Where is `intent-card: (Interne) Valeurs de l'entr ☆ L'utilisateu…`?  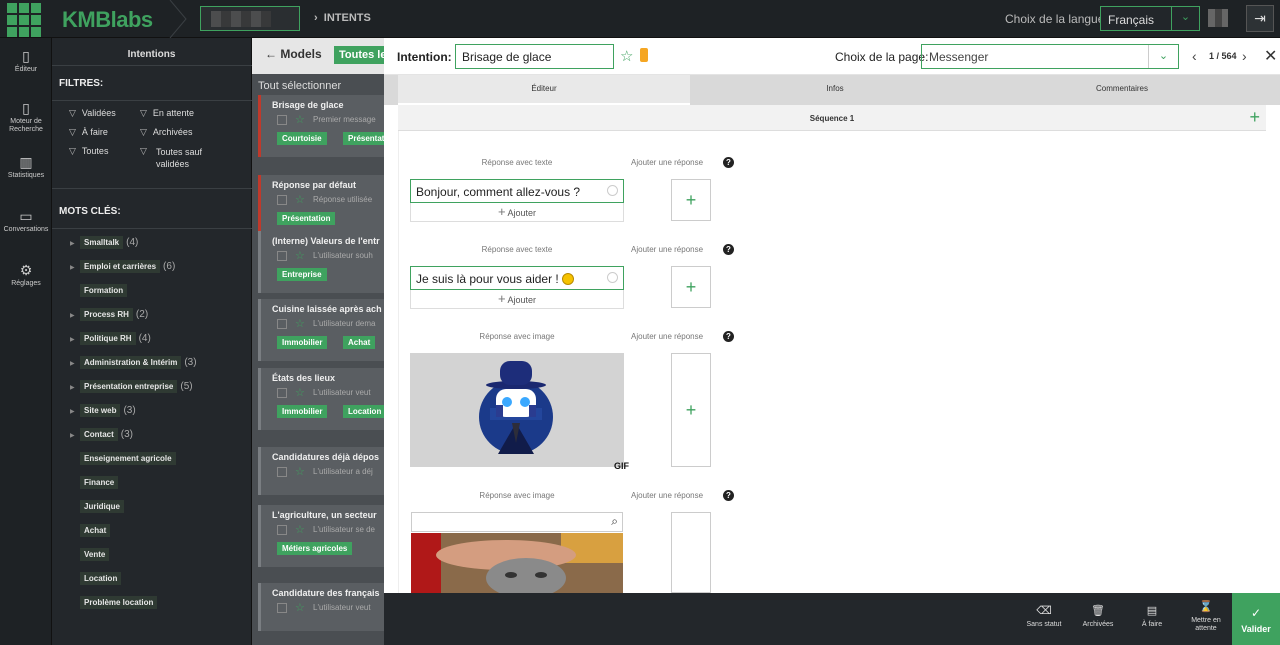
intent-card: (Interne) Valeurs de l'entr ☆ L'utilisateu… is located at coordinates (321, 262).